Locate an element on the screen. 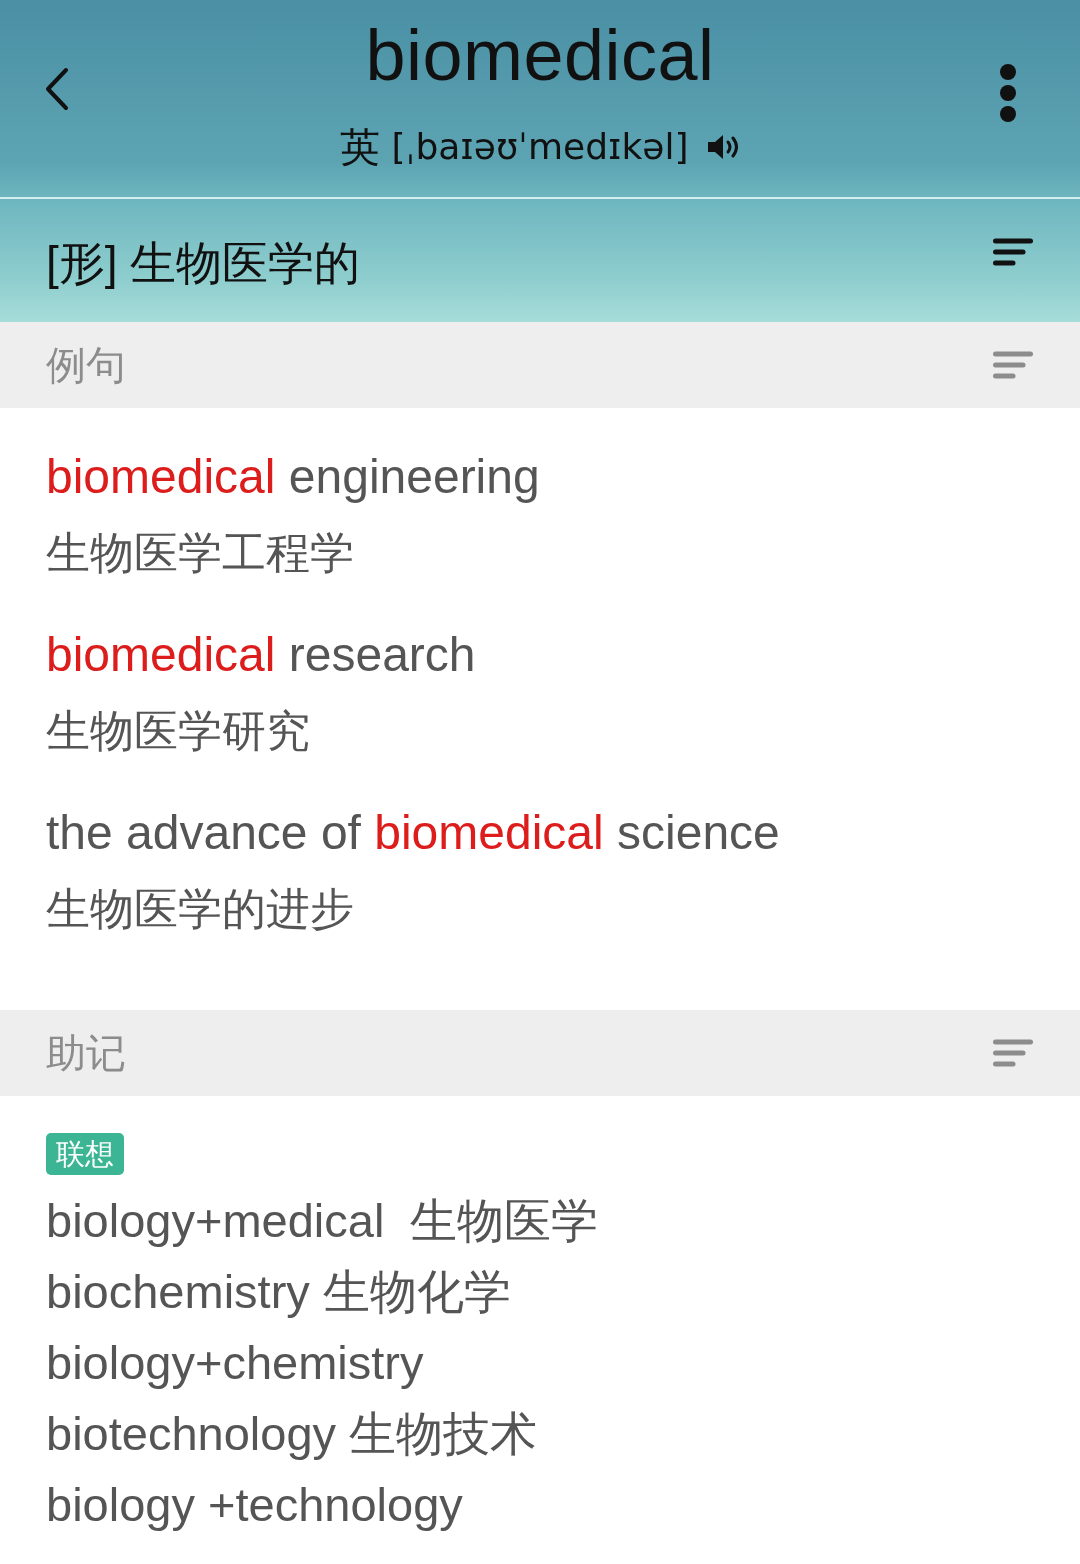 The image size is (1080, 1564). definition-text: [形] 生物医学的 is located at coordinates (203, 263).